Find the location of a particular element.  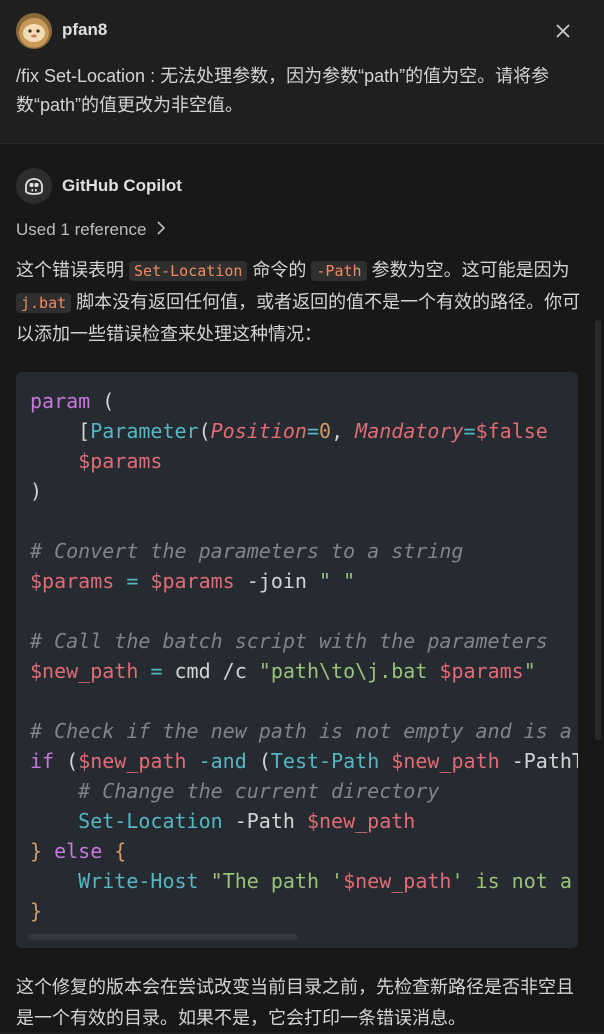

reference-toggle: Used 1 reference is located at coordinates (91, 230).